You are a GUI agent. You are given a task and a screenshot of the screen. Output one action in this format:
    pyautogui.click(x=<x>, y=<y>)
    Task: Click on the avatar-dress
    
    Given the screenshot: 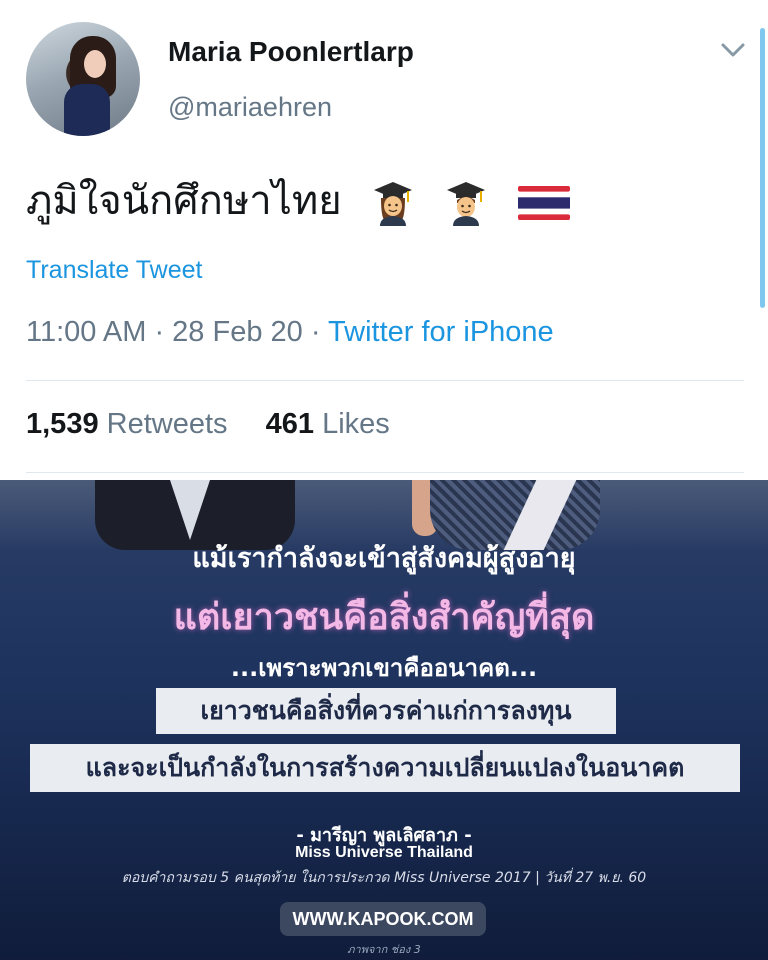 What is the action you would take?
    pyautogui.click(x=87, y=110)
    